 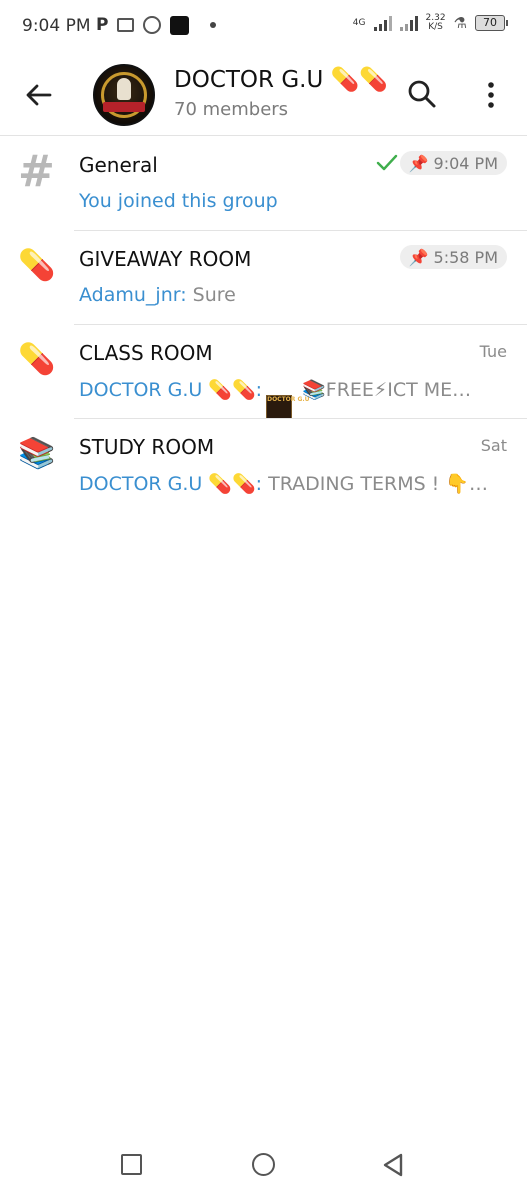 I want to click on member-count: 70 members, so click(x=231, y=109).